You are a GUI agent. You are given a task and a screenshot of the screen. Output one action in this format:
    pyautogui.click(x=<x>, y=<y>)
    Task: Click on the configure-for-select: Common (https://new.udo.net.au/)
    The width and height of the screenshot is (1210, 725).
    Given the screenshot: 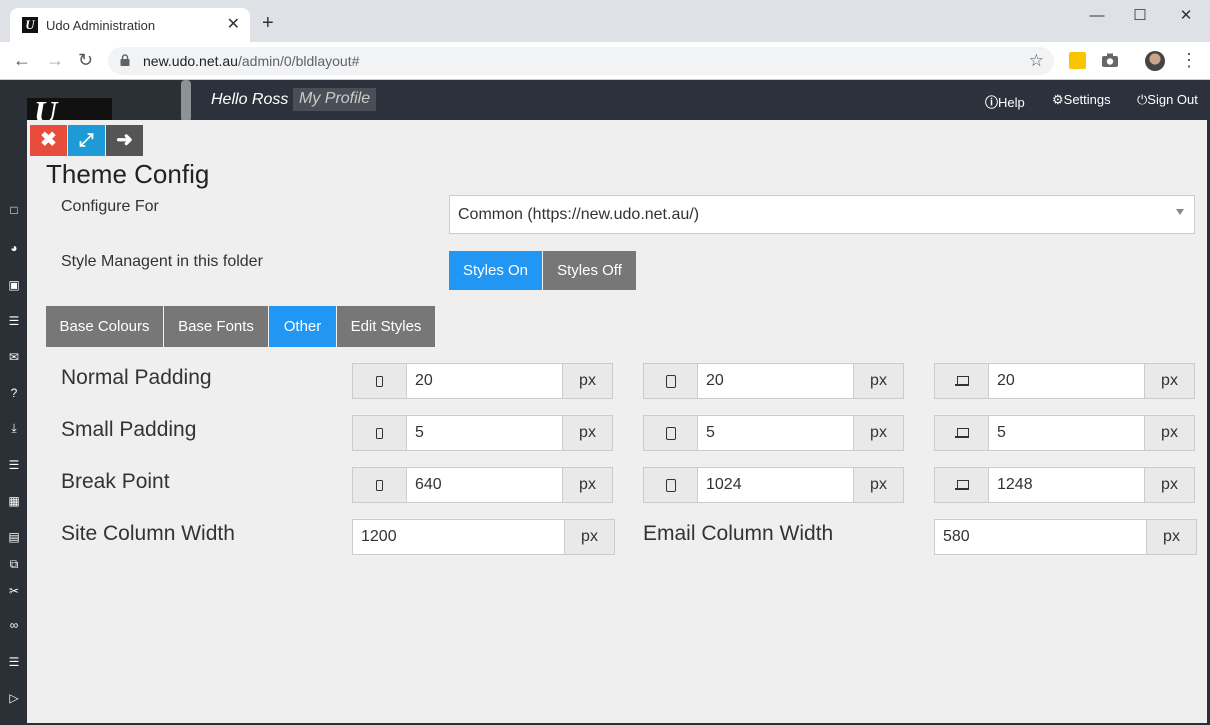 What is the action you would take?
    pyautogui.click(x=822, y=214)
    